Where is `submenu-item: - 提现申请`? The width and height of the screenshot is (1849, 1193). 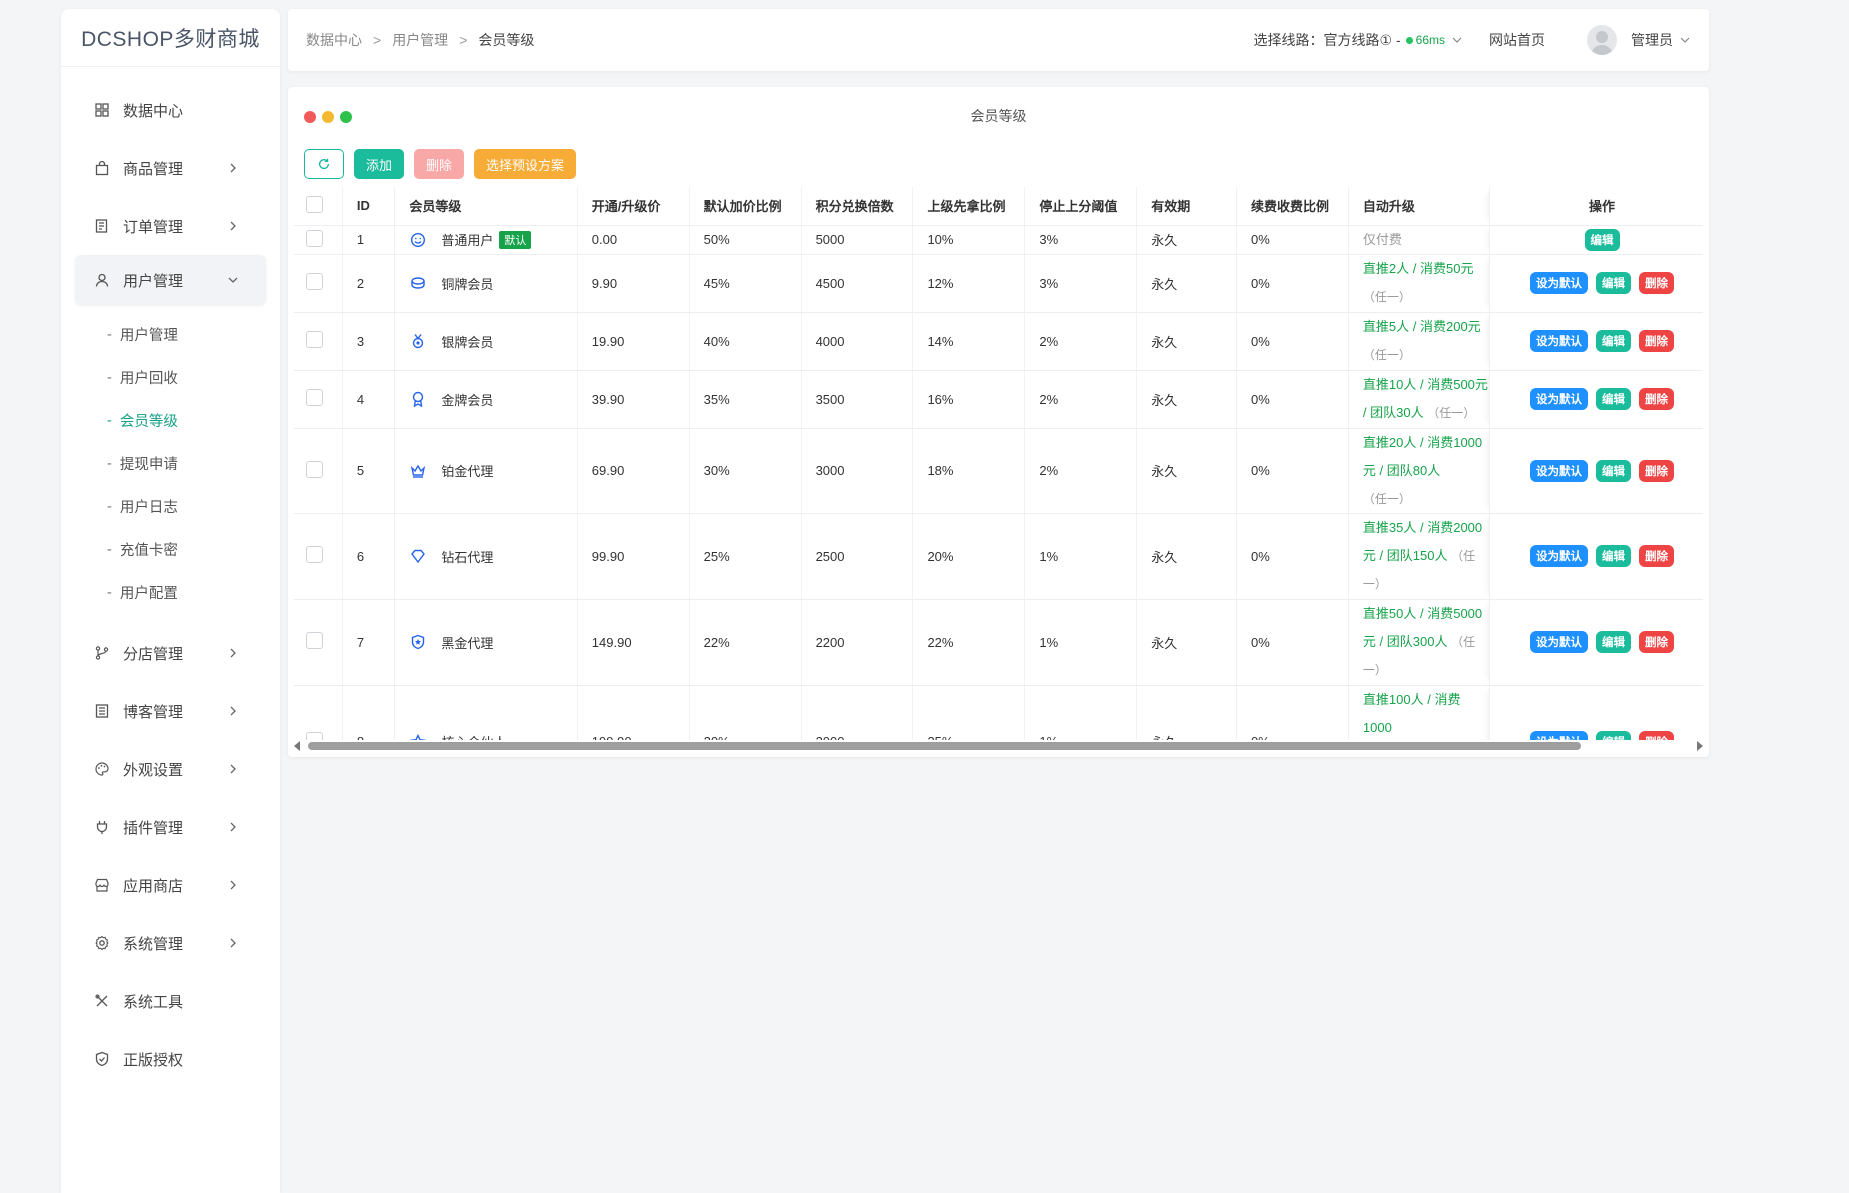
submenu-item: - 提现申请 is located at coordinates (170, 463).